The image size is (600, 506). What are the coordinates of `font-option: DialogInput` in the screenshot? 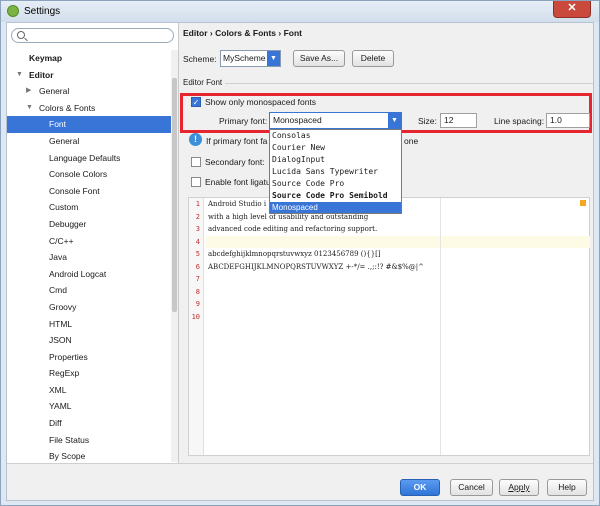 It's located at (335, 160).